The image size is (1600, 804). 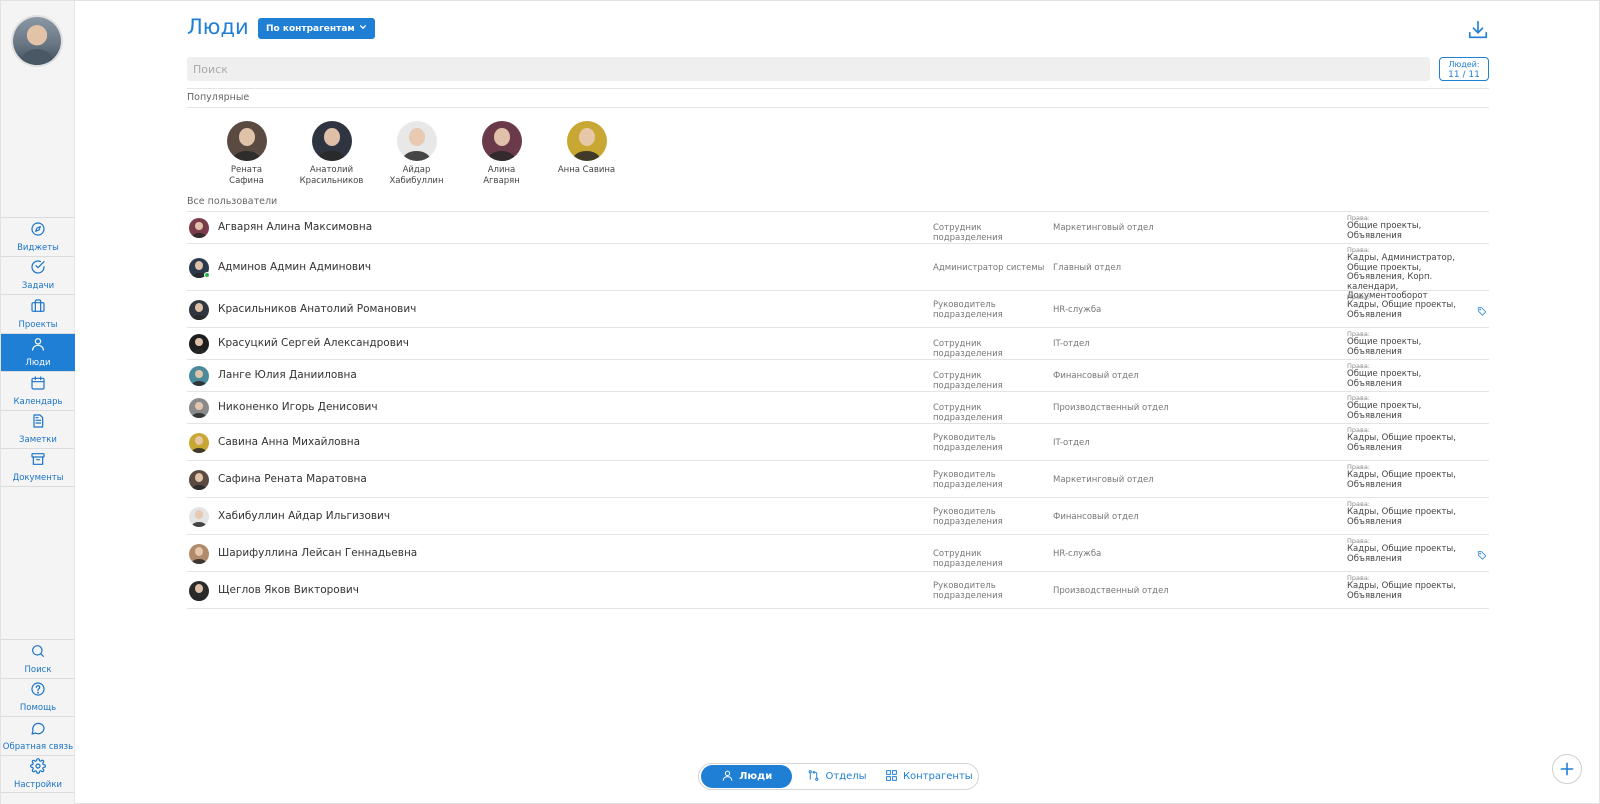 What do you see at coordinates (289, 441) in the screenshot?
I see `user-full-name: Савина Анна Михайловна` at bounding box center [289, 441].